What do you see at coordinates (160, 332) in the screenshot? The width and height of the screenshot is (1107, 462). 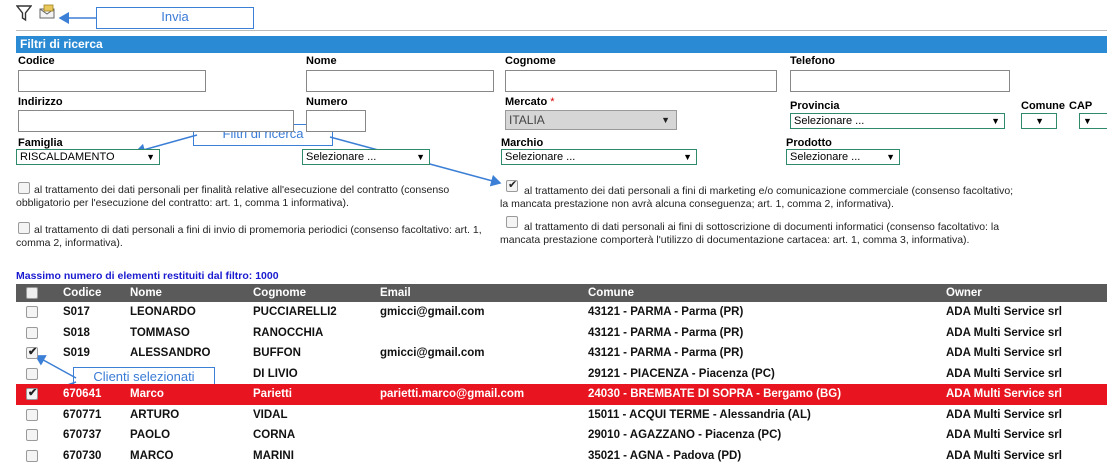 I see `cell-nome: TOMMASO` at bounding box center [160, 332].